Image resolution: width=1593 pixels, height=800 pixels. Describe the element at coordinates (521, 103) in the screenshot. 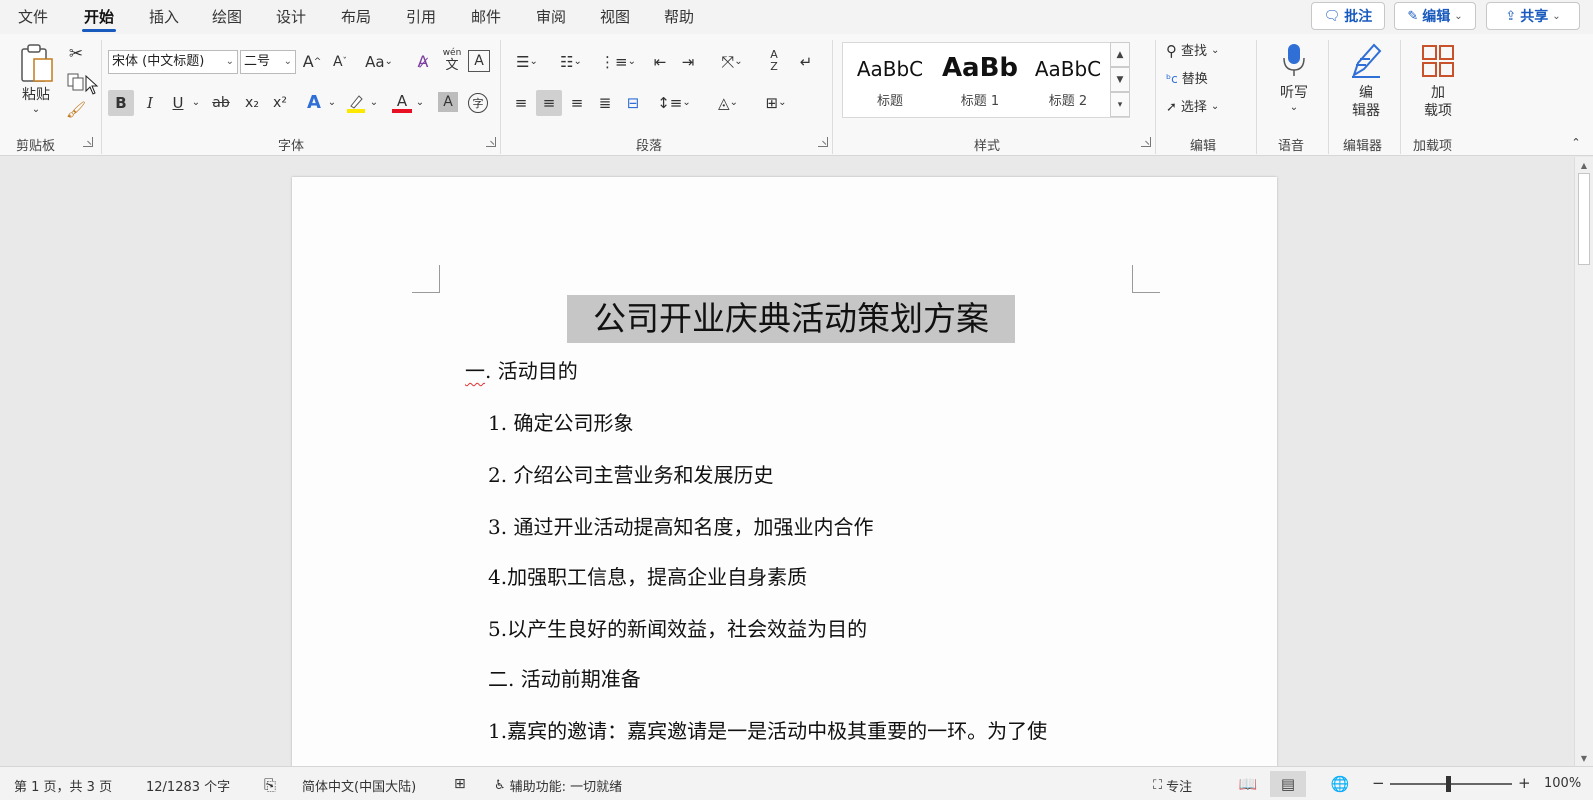

I see `align-left-icon: ≡` at that location.